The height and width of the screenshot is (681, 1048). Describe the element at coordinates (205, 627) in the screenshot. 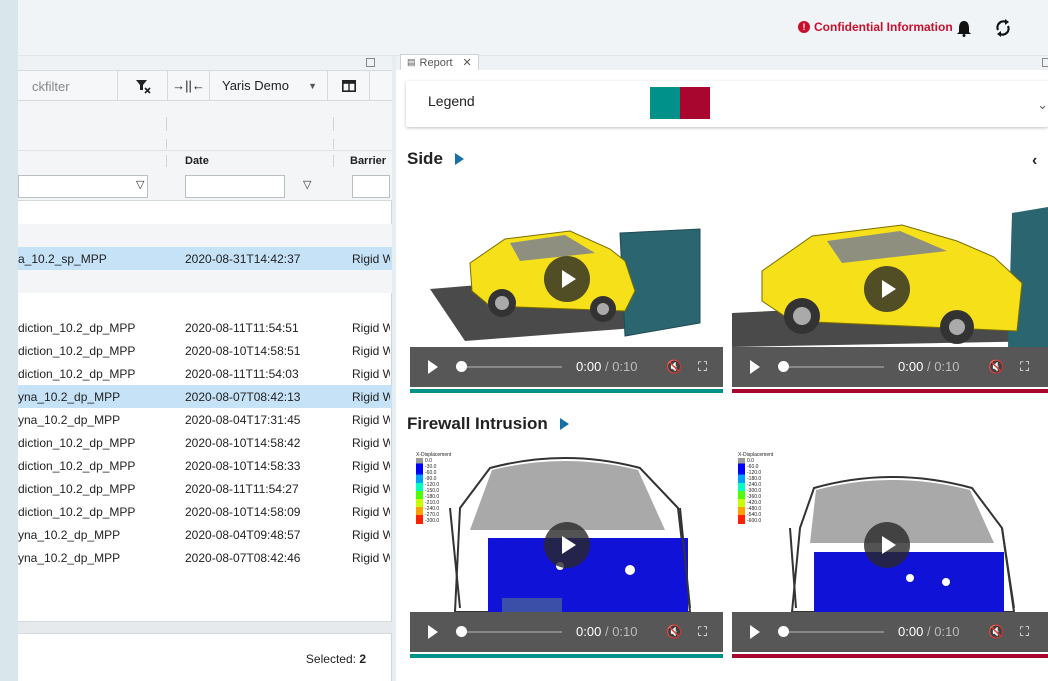

I see `horizontal-scrollbar` at that location.